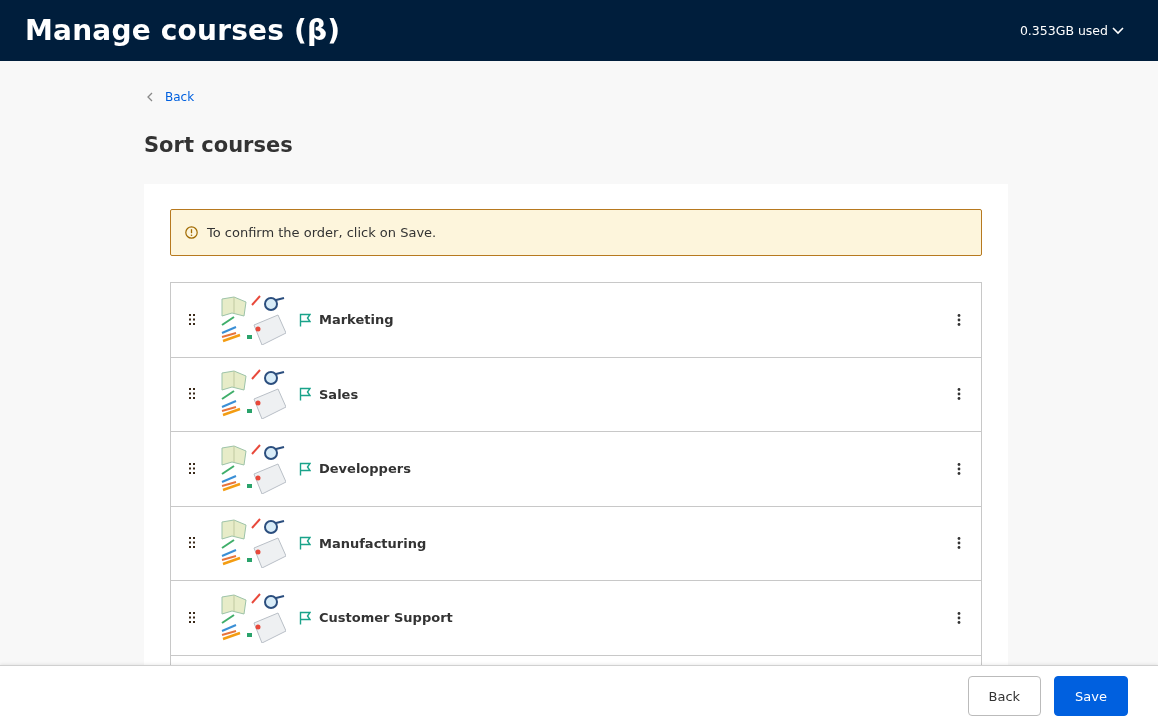  What do you see at coordinates (365, 469) in the screenshot?
I see `course-name: Developpers` at bounding box center [365, 469].